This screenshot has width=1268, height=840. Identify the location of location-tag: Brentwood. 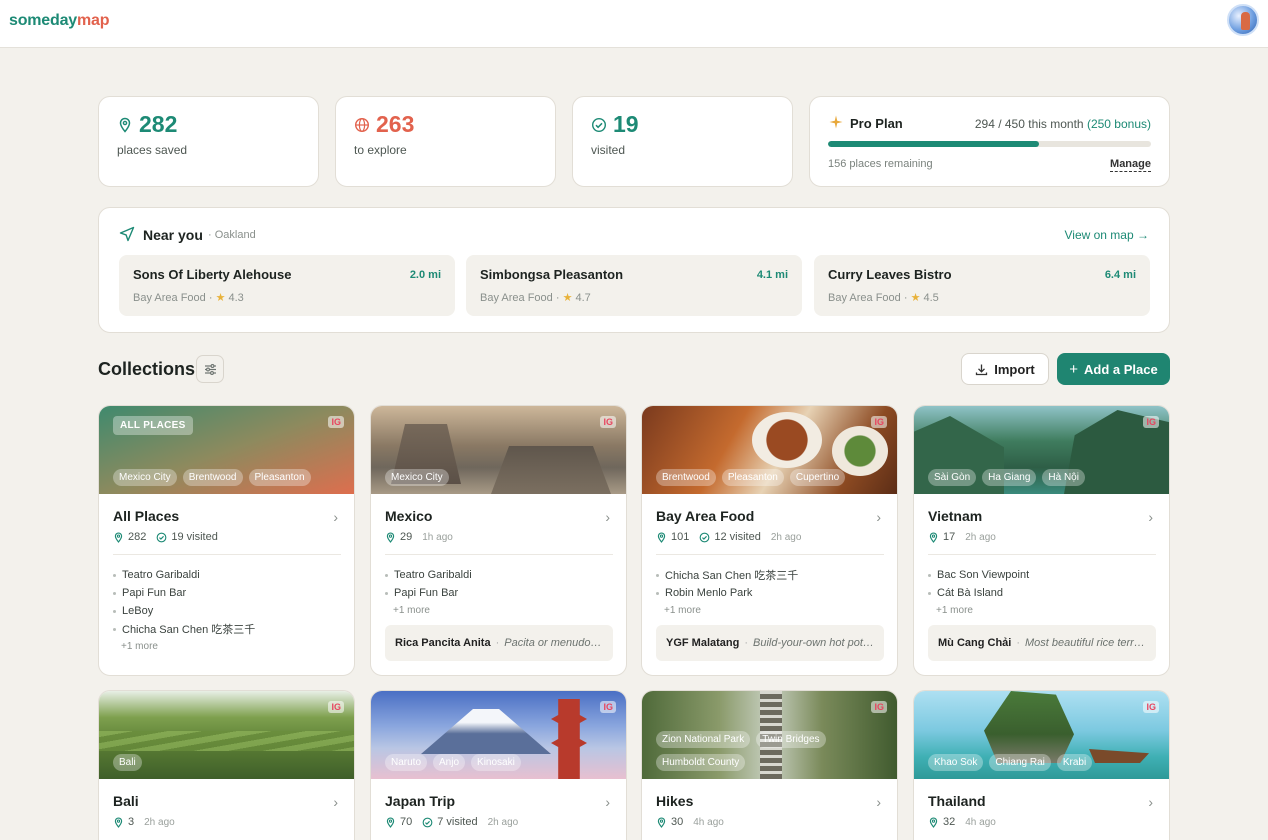
(686, 477).